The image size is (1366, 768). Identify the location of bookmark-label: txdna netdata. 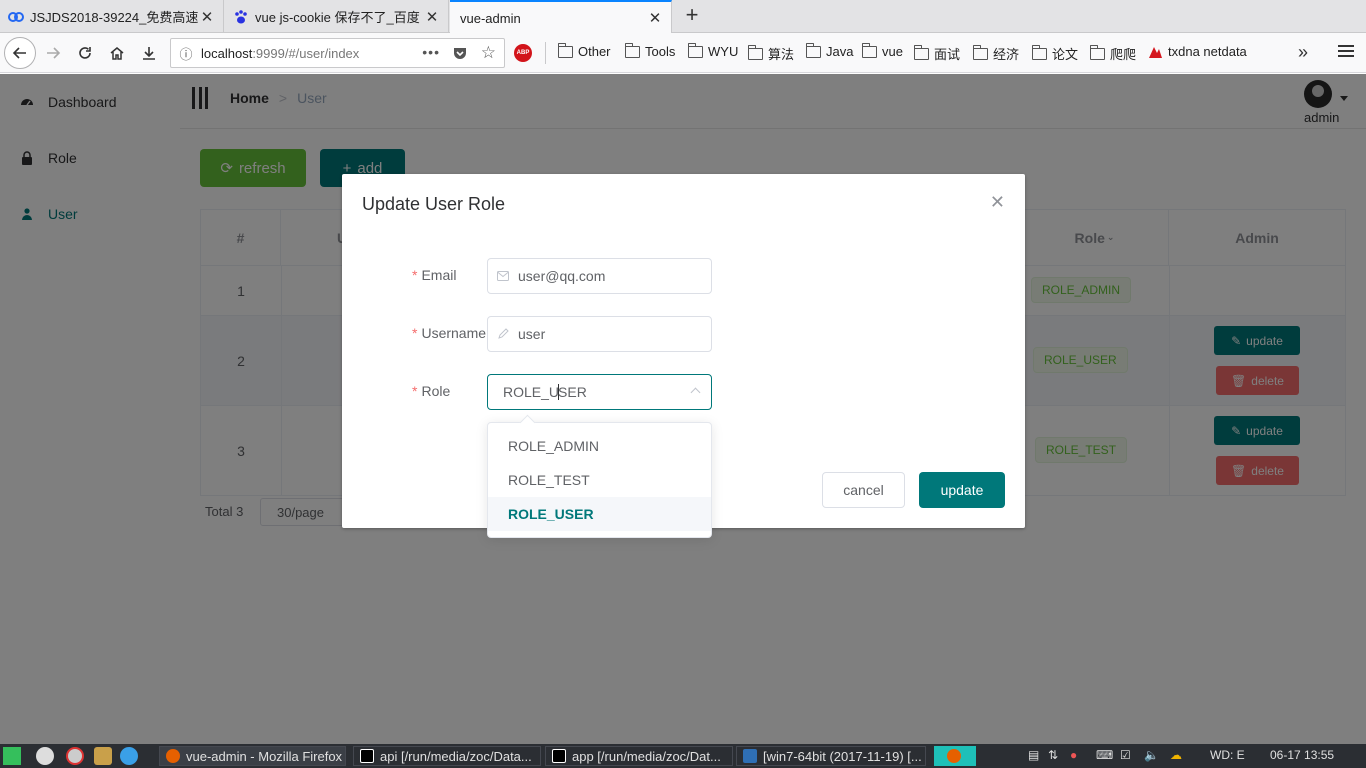
(1207, 51).